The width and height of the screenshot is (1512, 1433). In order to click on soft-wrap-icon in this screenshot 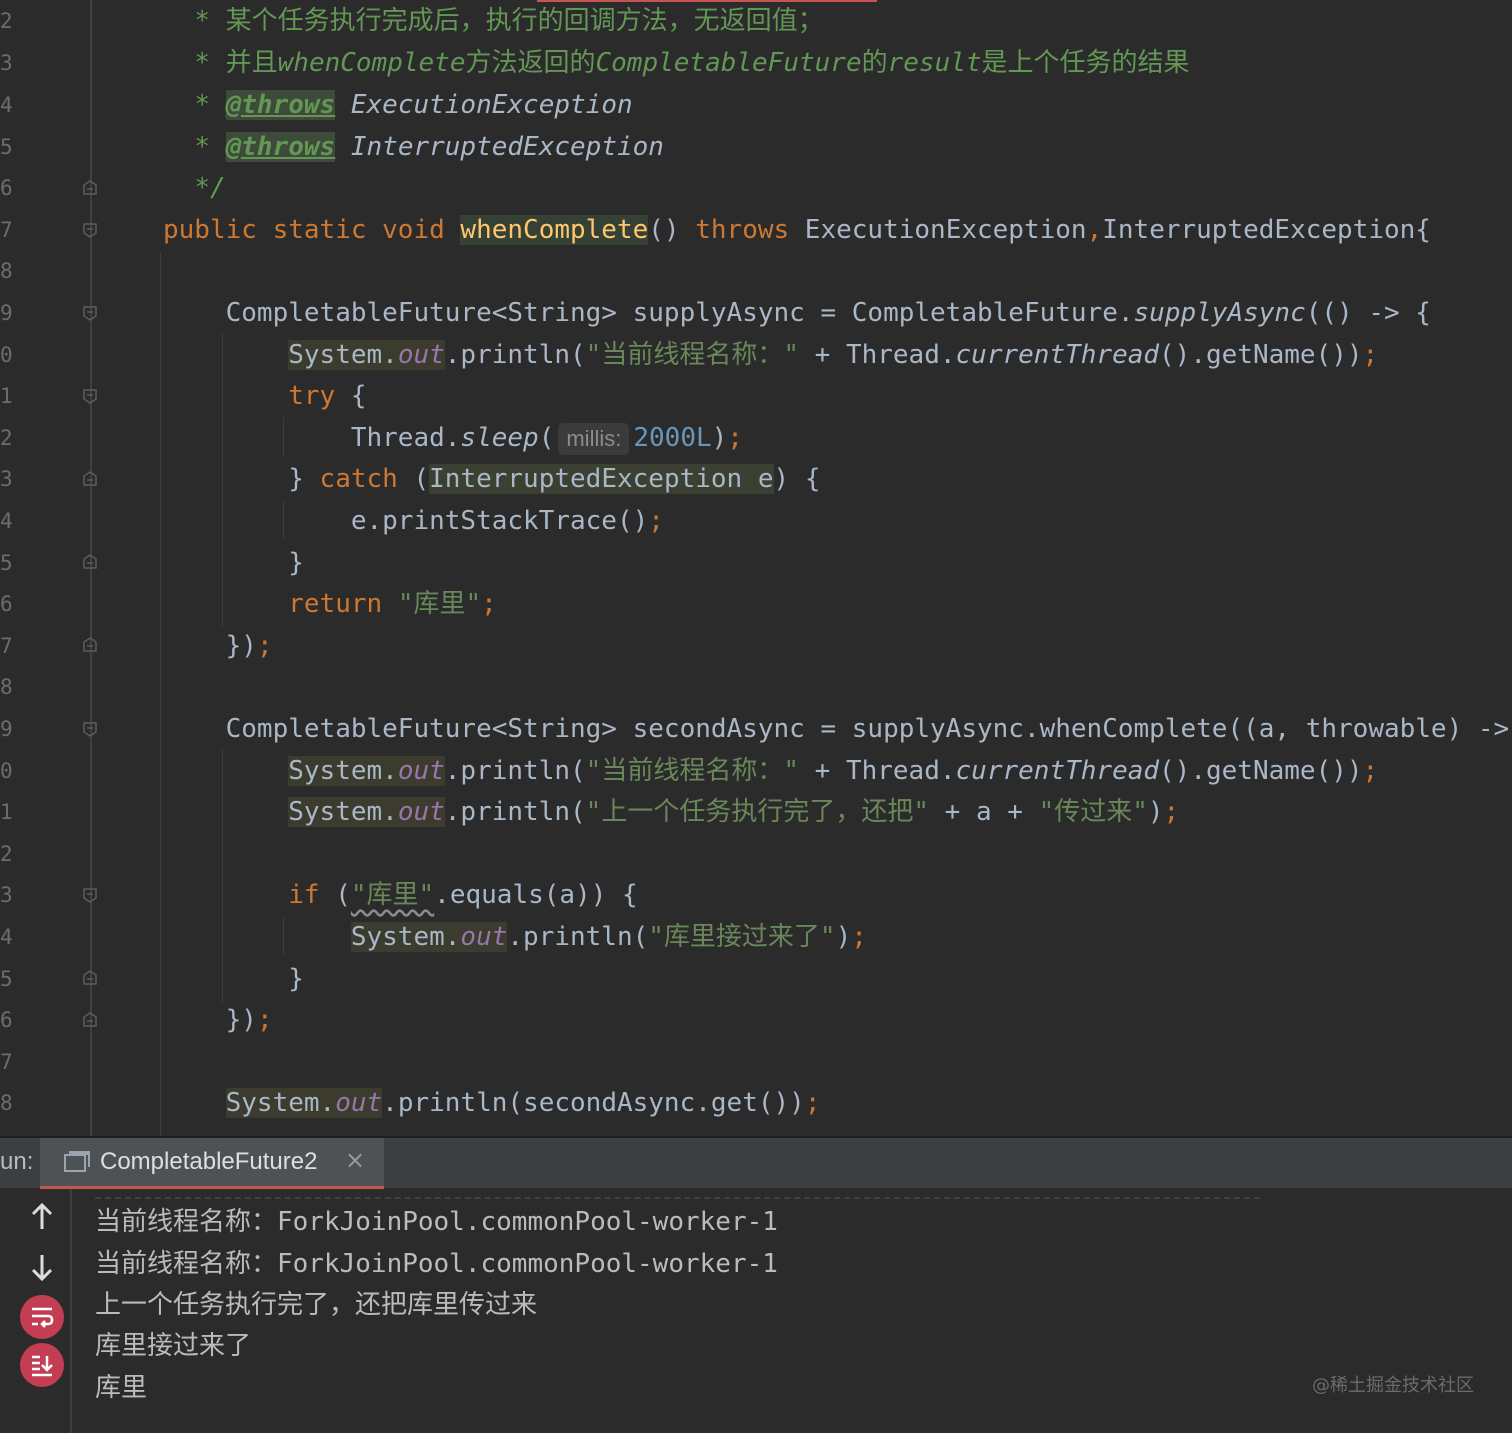, I will do `click(42, 1317)`.